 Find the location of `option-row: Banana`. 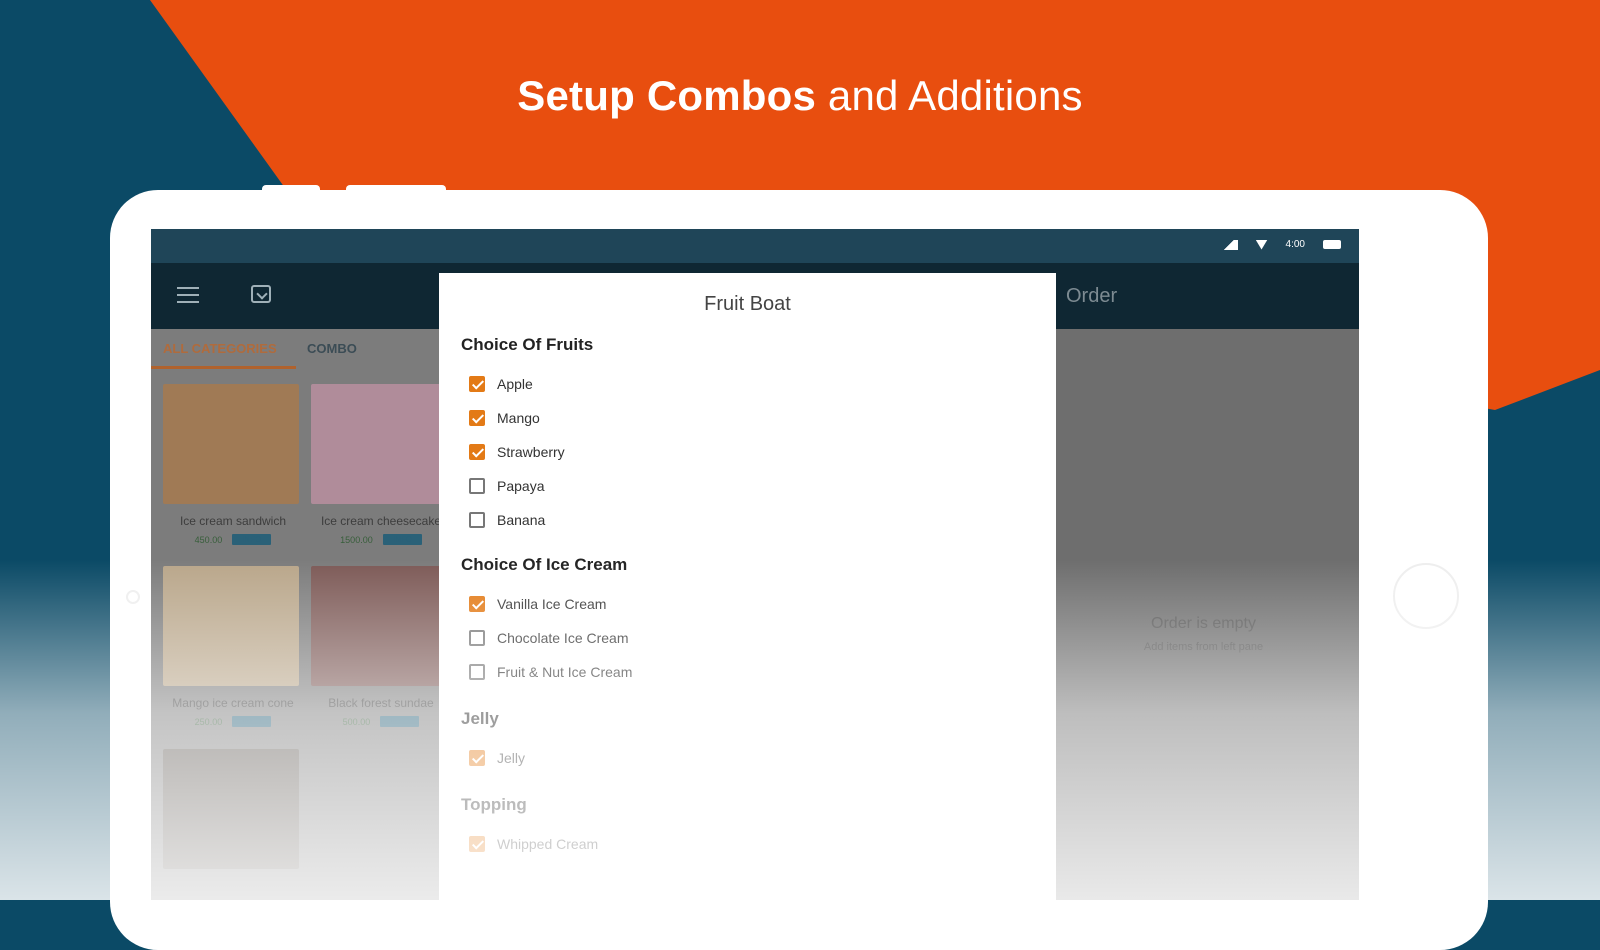

option-row: Banana is located at coordinates (527, 520).